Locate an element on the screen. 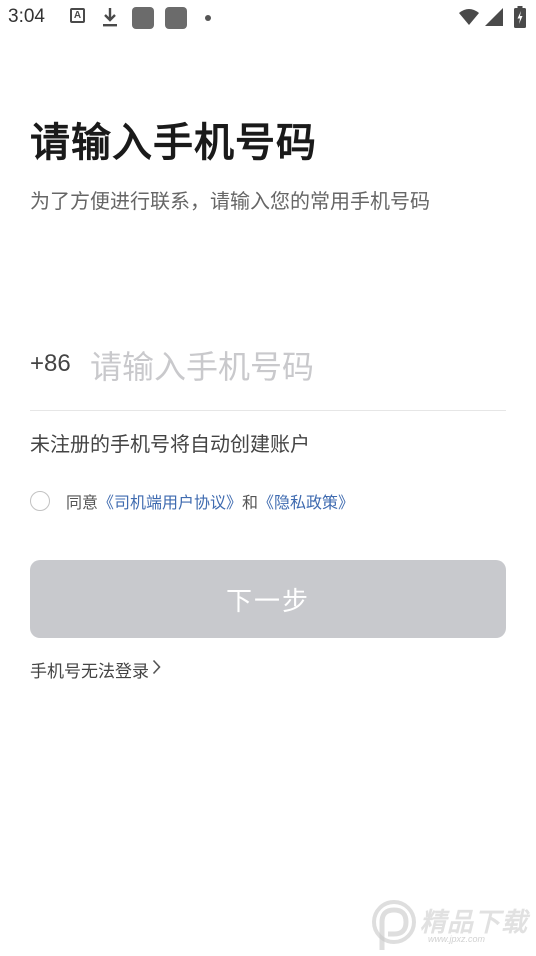 This screenshot has width=536, height=956. country-code: +86 is located at coordinates (50, 364).